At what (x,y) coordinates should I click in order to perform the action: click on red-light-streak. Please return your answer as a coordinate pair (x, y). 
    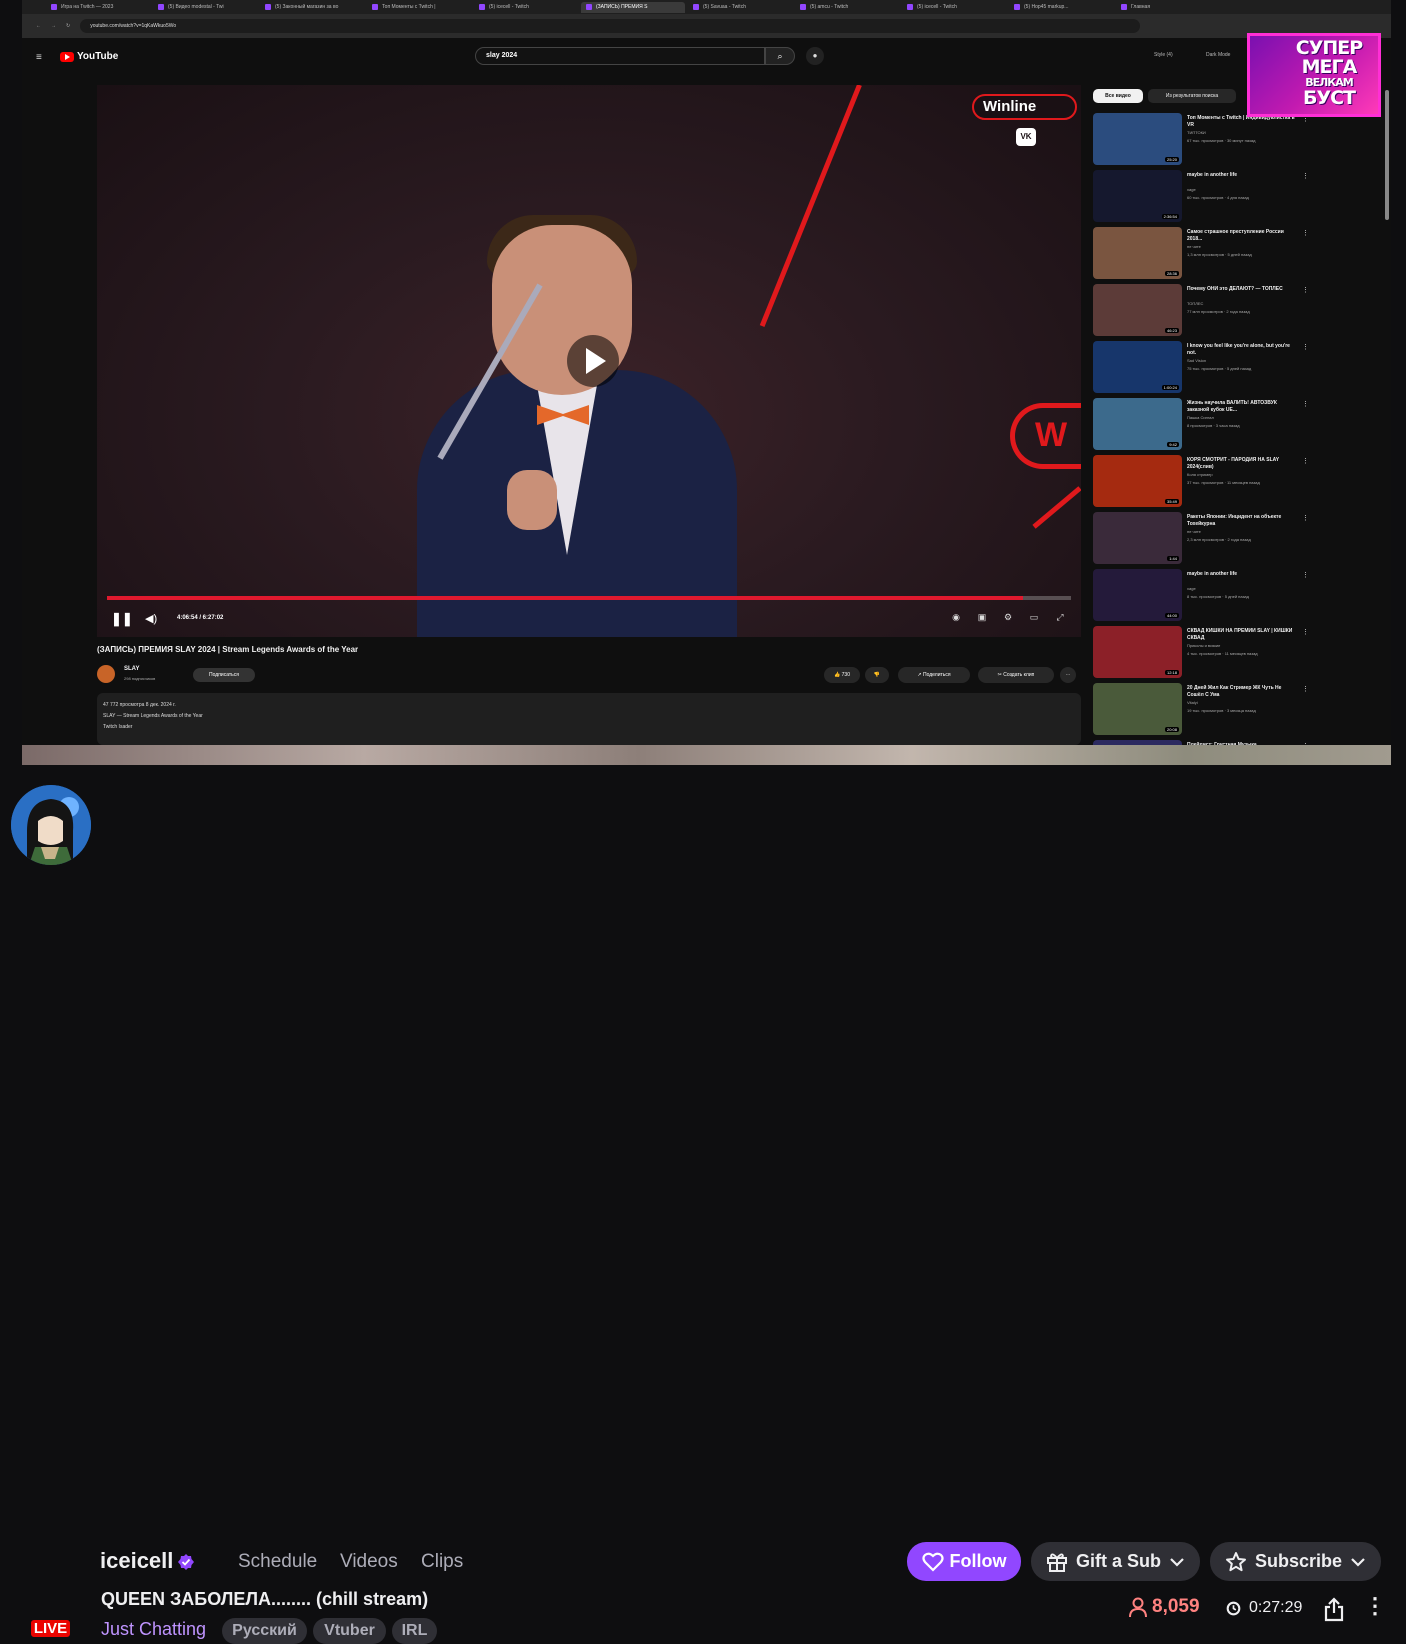
    Looking at the image, I should click on (1056, 507).